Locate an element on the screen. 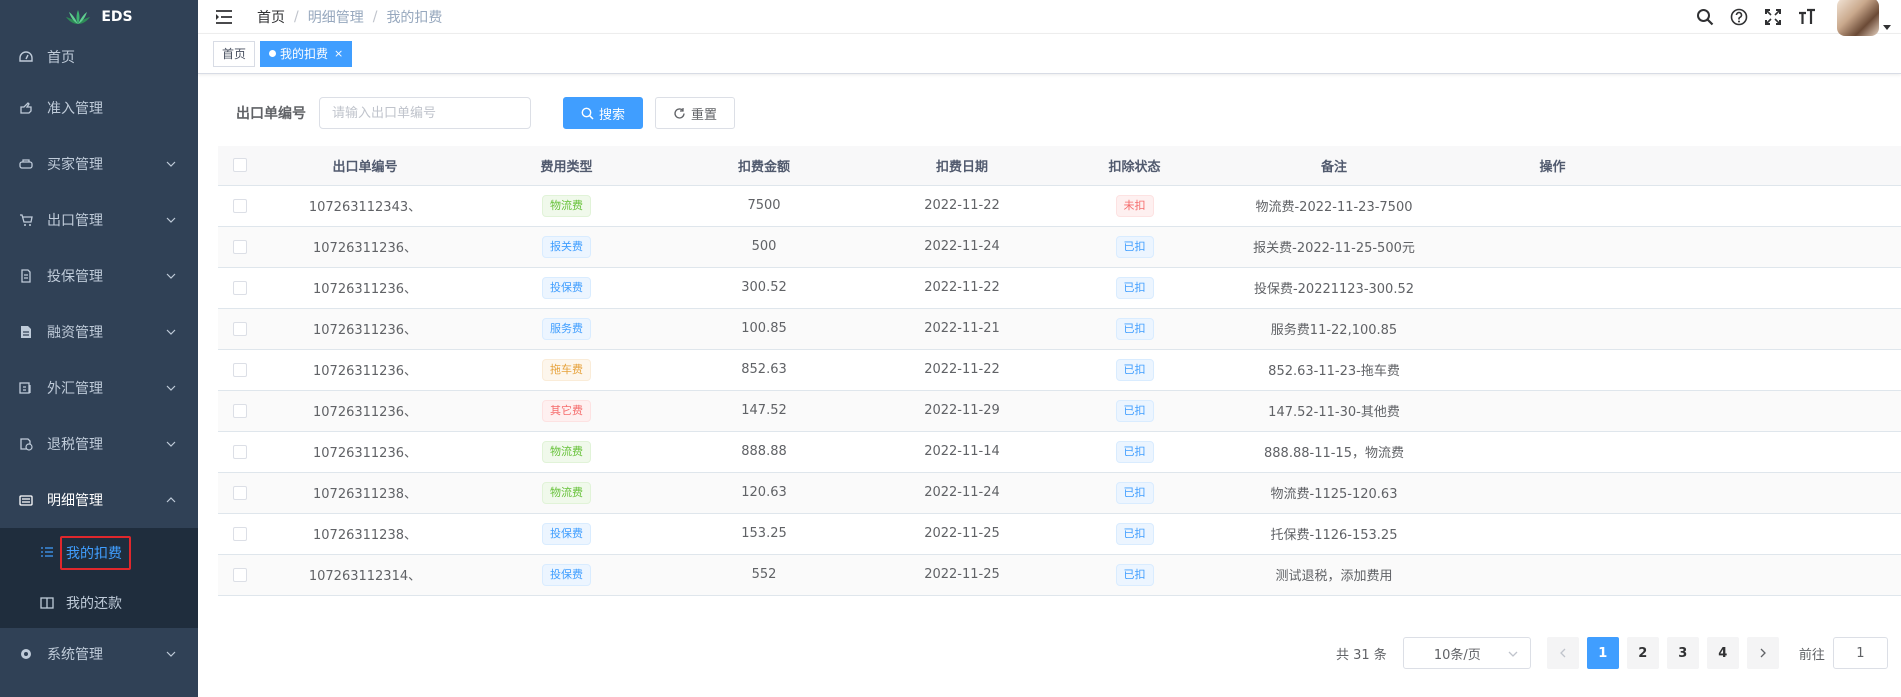 The height and width of the screenshot is (697, 1901). sidebar-item-label: 退税管理 is located at coordinates (75, 445).